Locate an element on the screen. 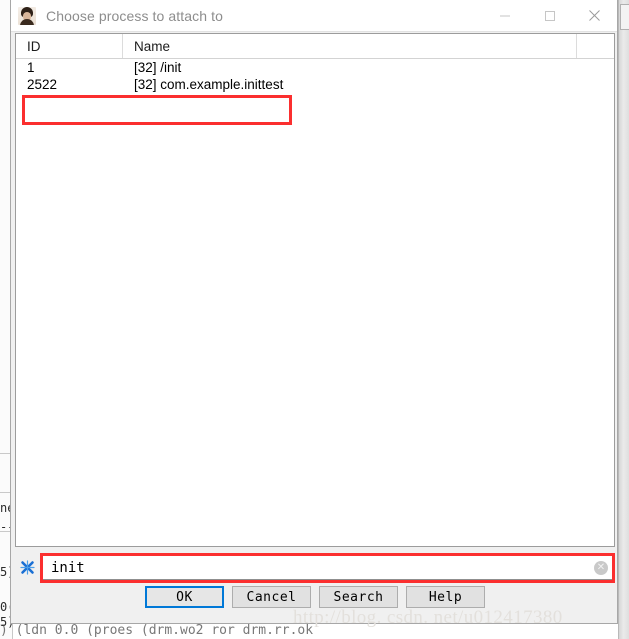 This screenshot has width=629, height=639. column-header-name: Name is located at coordinates (350, 46).